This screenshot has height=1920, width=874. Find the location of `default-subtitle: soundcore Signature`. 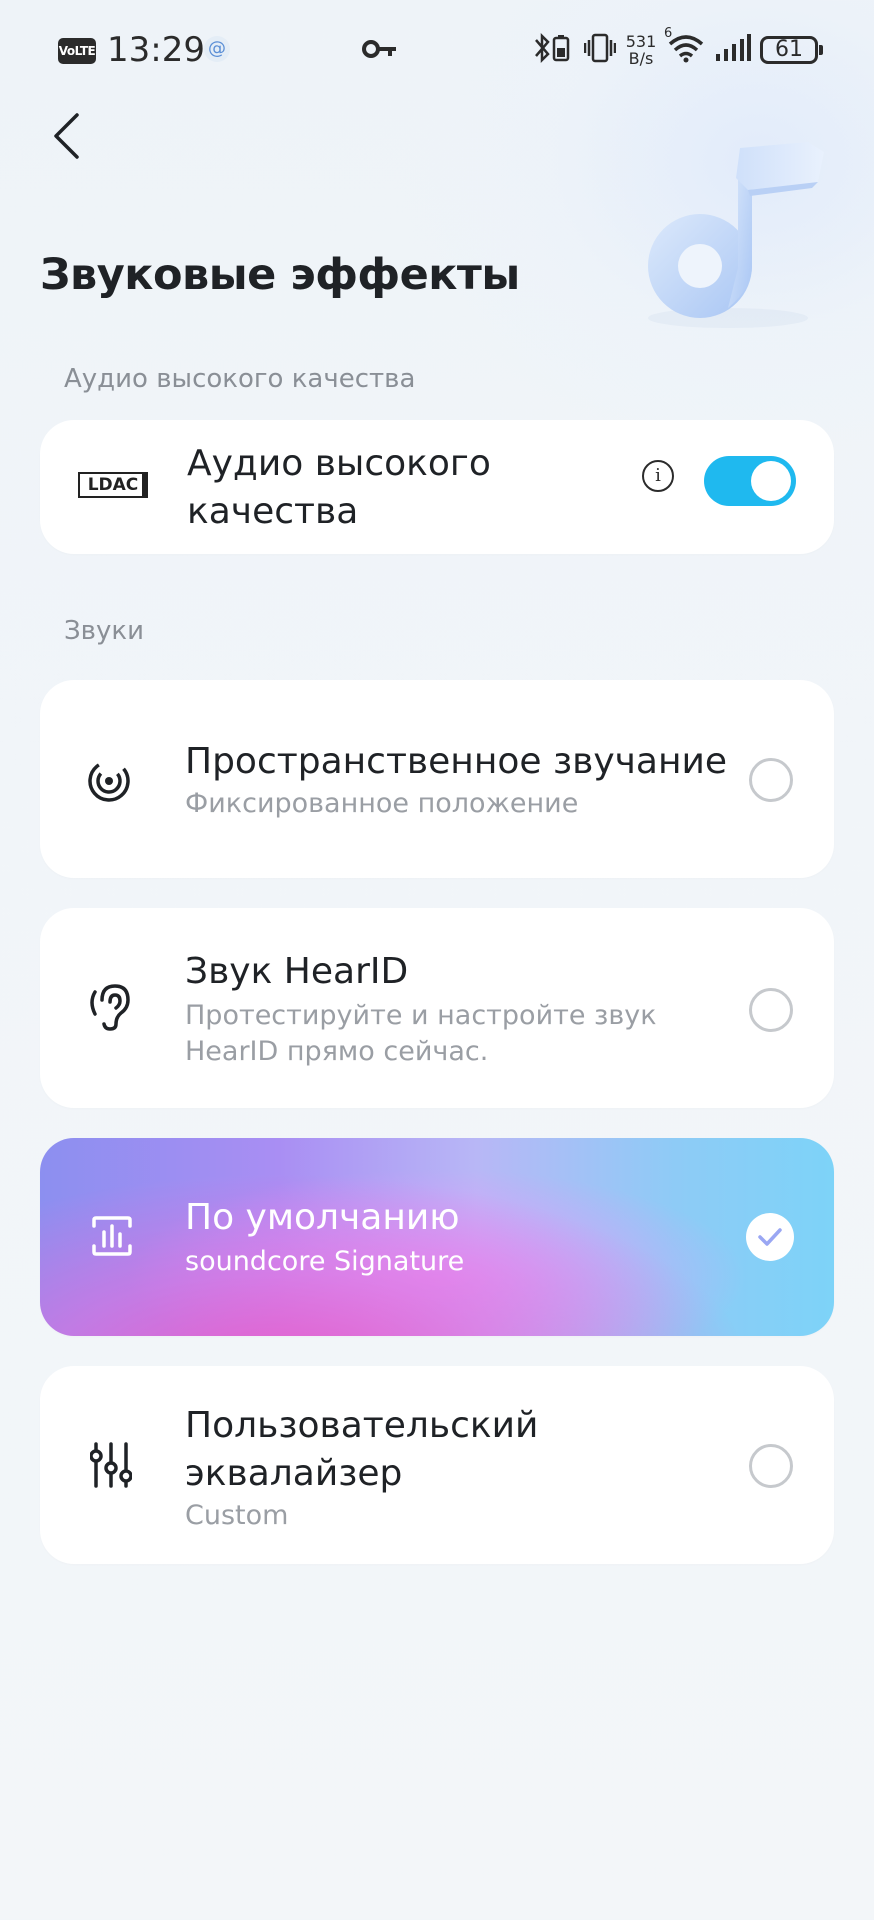

default-subtitle: soundcore Signature is located at coordinates (325, 1261).